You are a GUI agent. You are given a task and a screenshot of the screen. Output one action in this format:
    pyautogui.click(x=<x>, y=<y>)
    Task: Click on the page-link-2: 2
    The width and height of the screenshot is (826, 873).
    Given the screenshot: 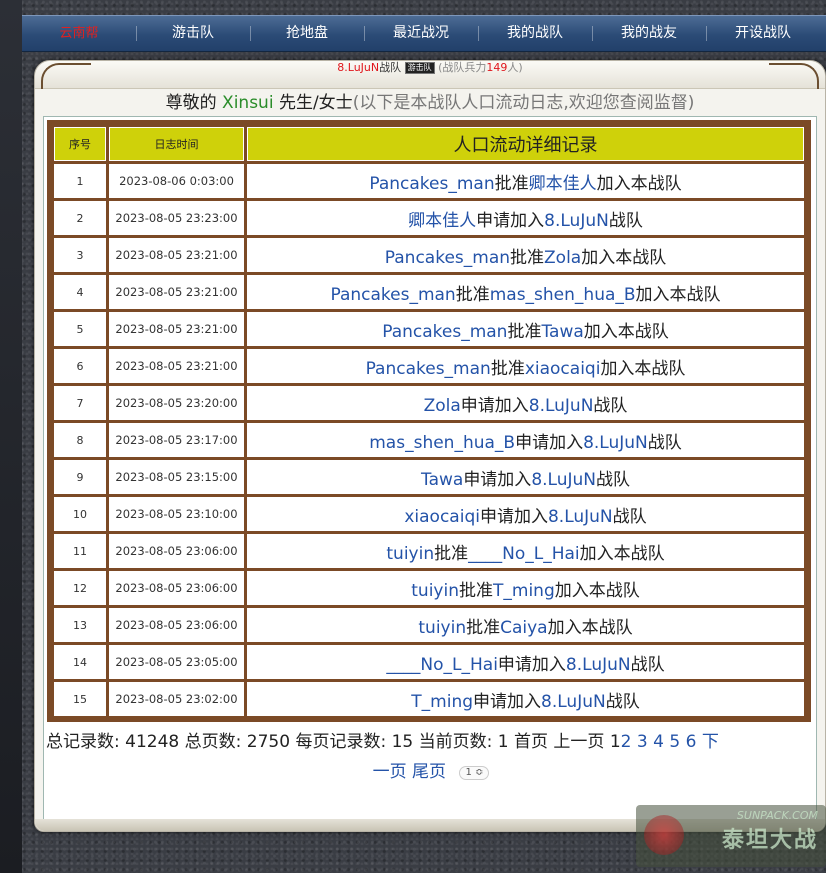 What is the action you would take?
    pyautogui.click(x=626, y=742)
    